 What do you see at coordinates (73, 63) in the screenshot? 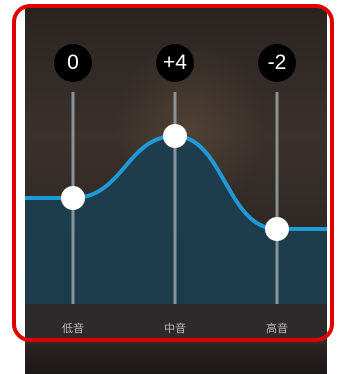
I see `gain-badge-bass: 0` at bounding box center [73, 63].